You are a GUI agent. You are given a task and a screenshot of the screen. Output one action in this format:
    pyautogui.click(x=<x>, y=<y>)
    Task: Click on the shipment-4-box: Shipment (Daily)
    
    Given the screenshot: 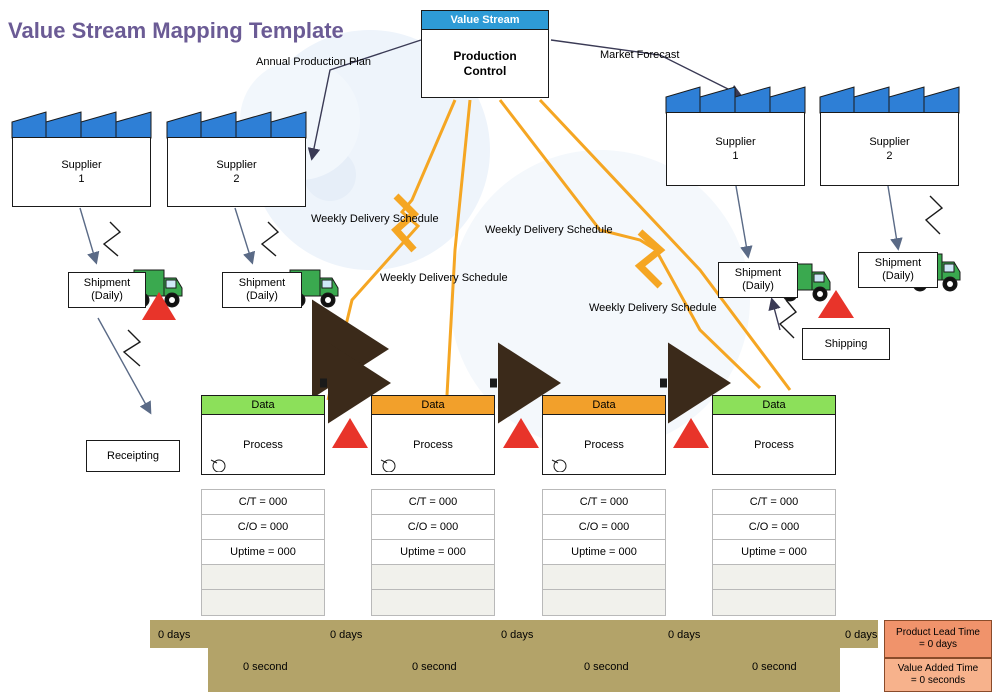 What is the action you would take?
    pyautogui.click(x=898, y=270)
    